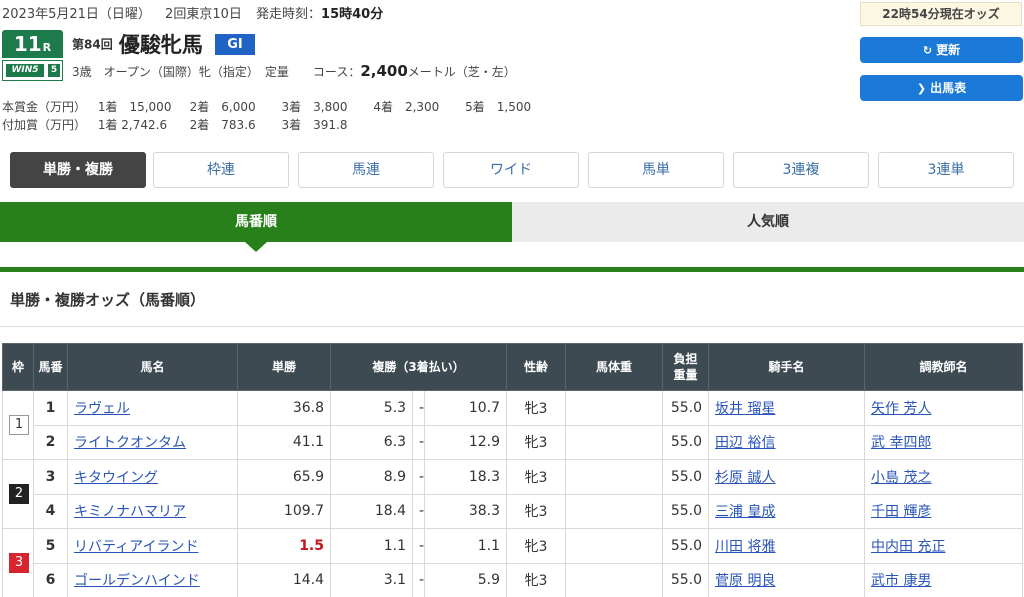  Describe the element at coordinates (745, 478) in the screenshot. I see `jockey-link: 杉原 誠人` at that location.